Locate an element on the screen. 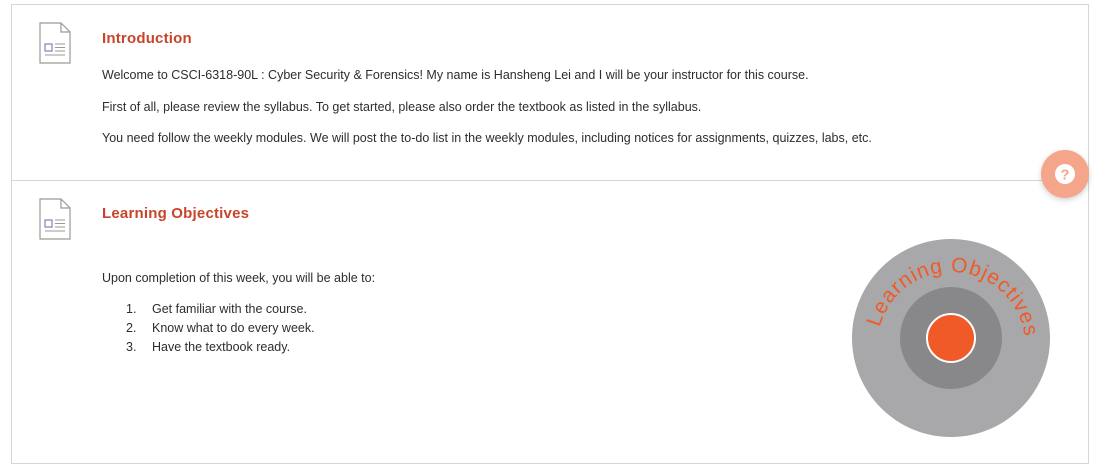 The height and width of the screenshot is (465, 1100). list-item-text: Know what to do every week. is located at coordinates (233, 328).